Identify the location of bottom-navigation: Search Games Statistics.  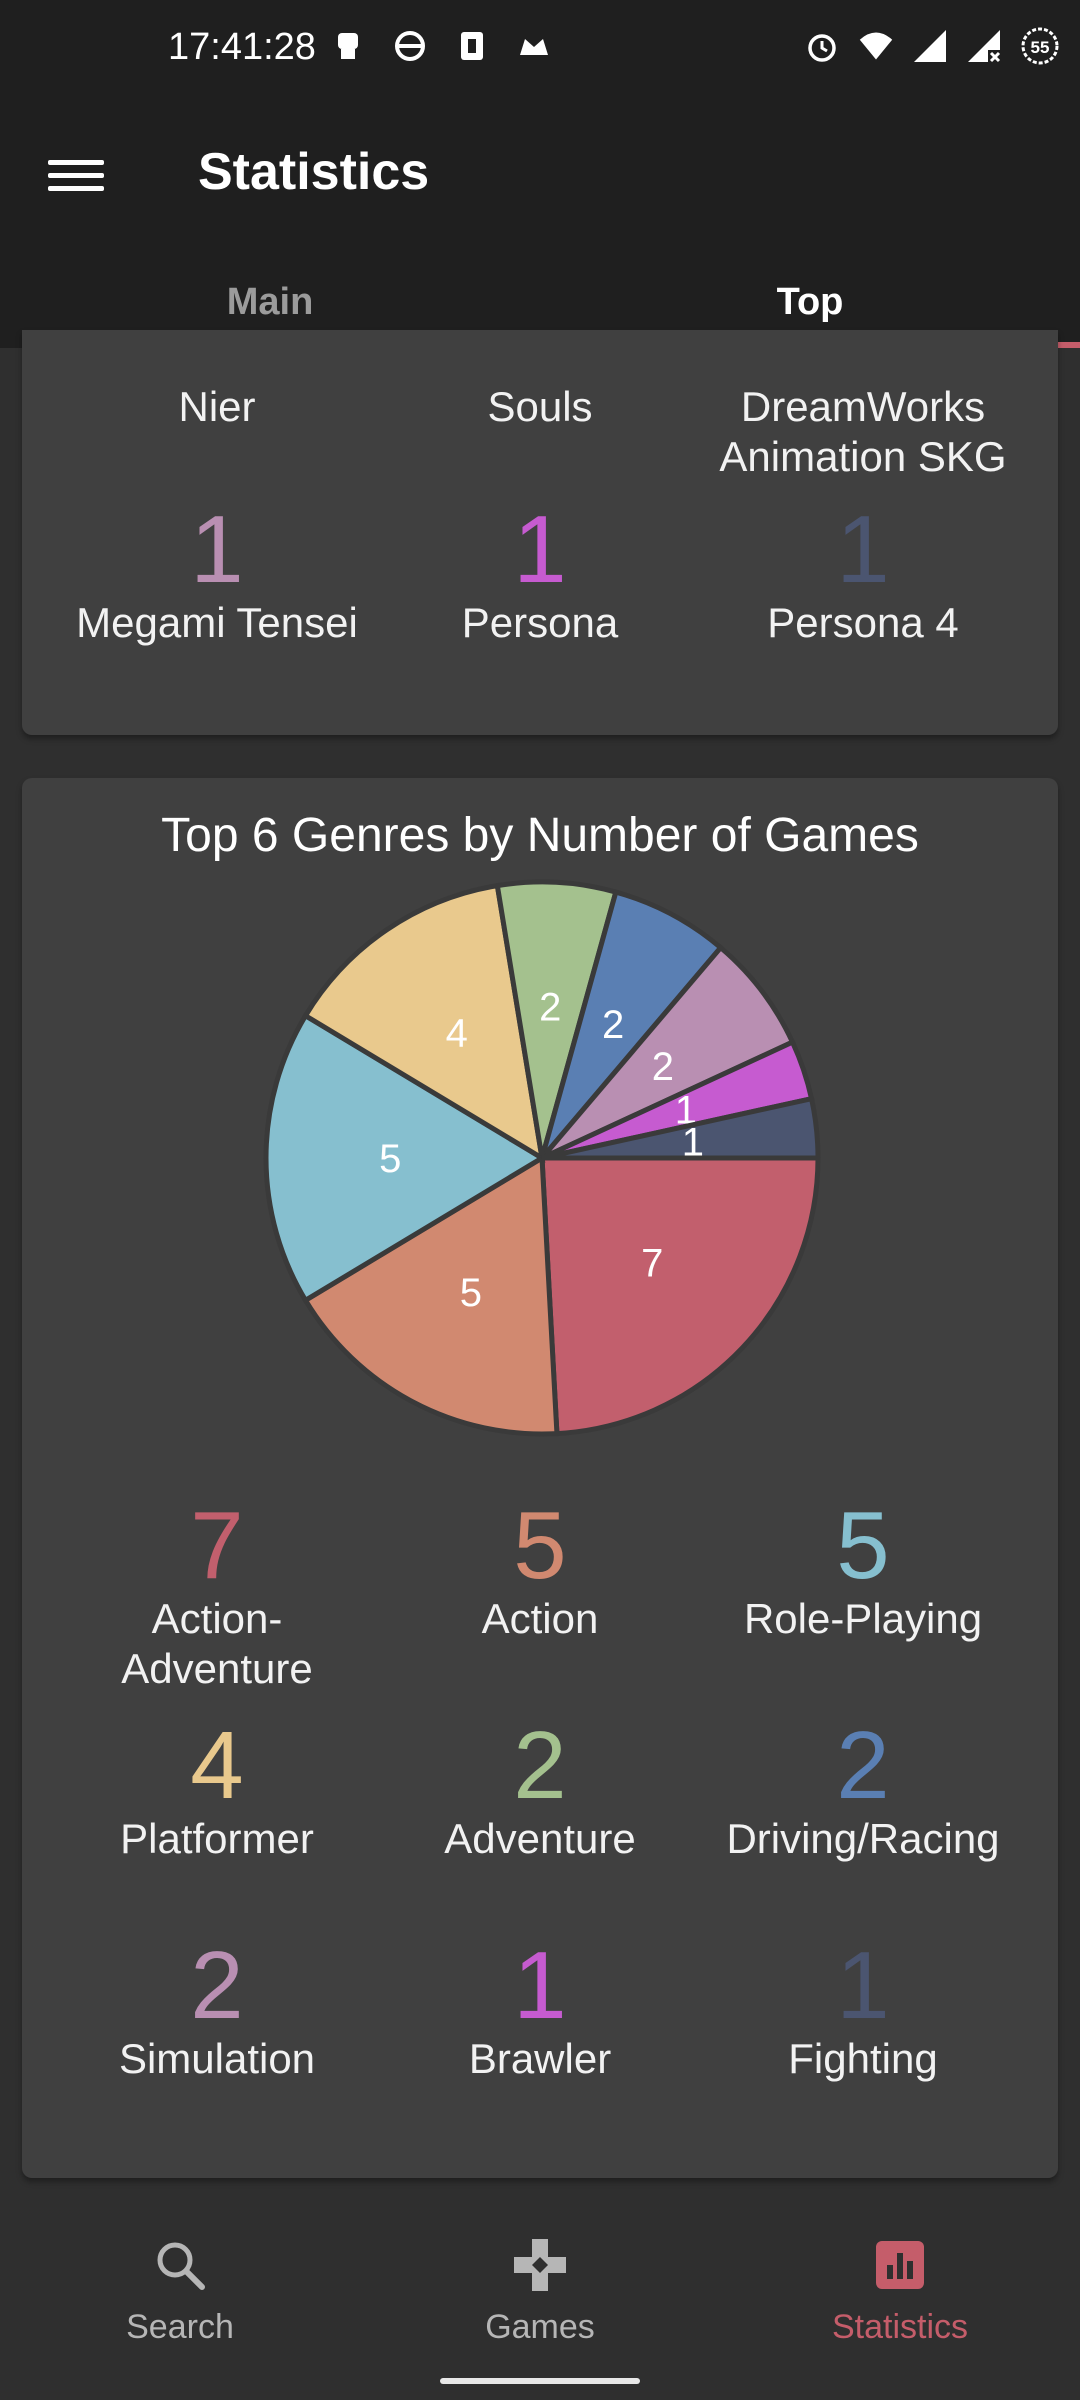
(540, 2295).